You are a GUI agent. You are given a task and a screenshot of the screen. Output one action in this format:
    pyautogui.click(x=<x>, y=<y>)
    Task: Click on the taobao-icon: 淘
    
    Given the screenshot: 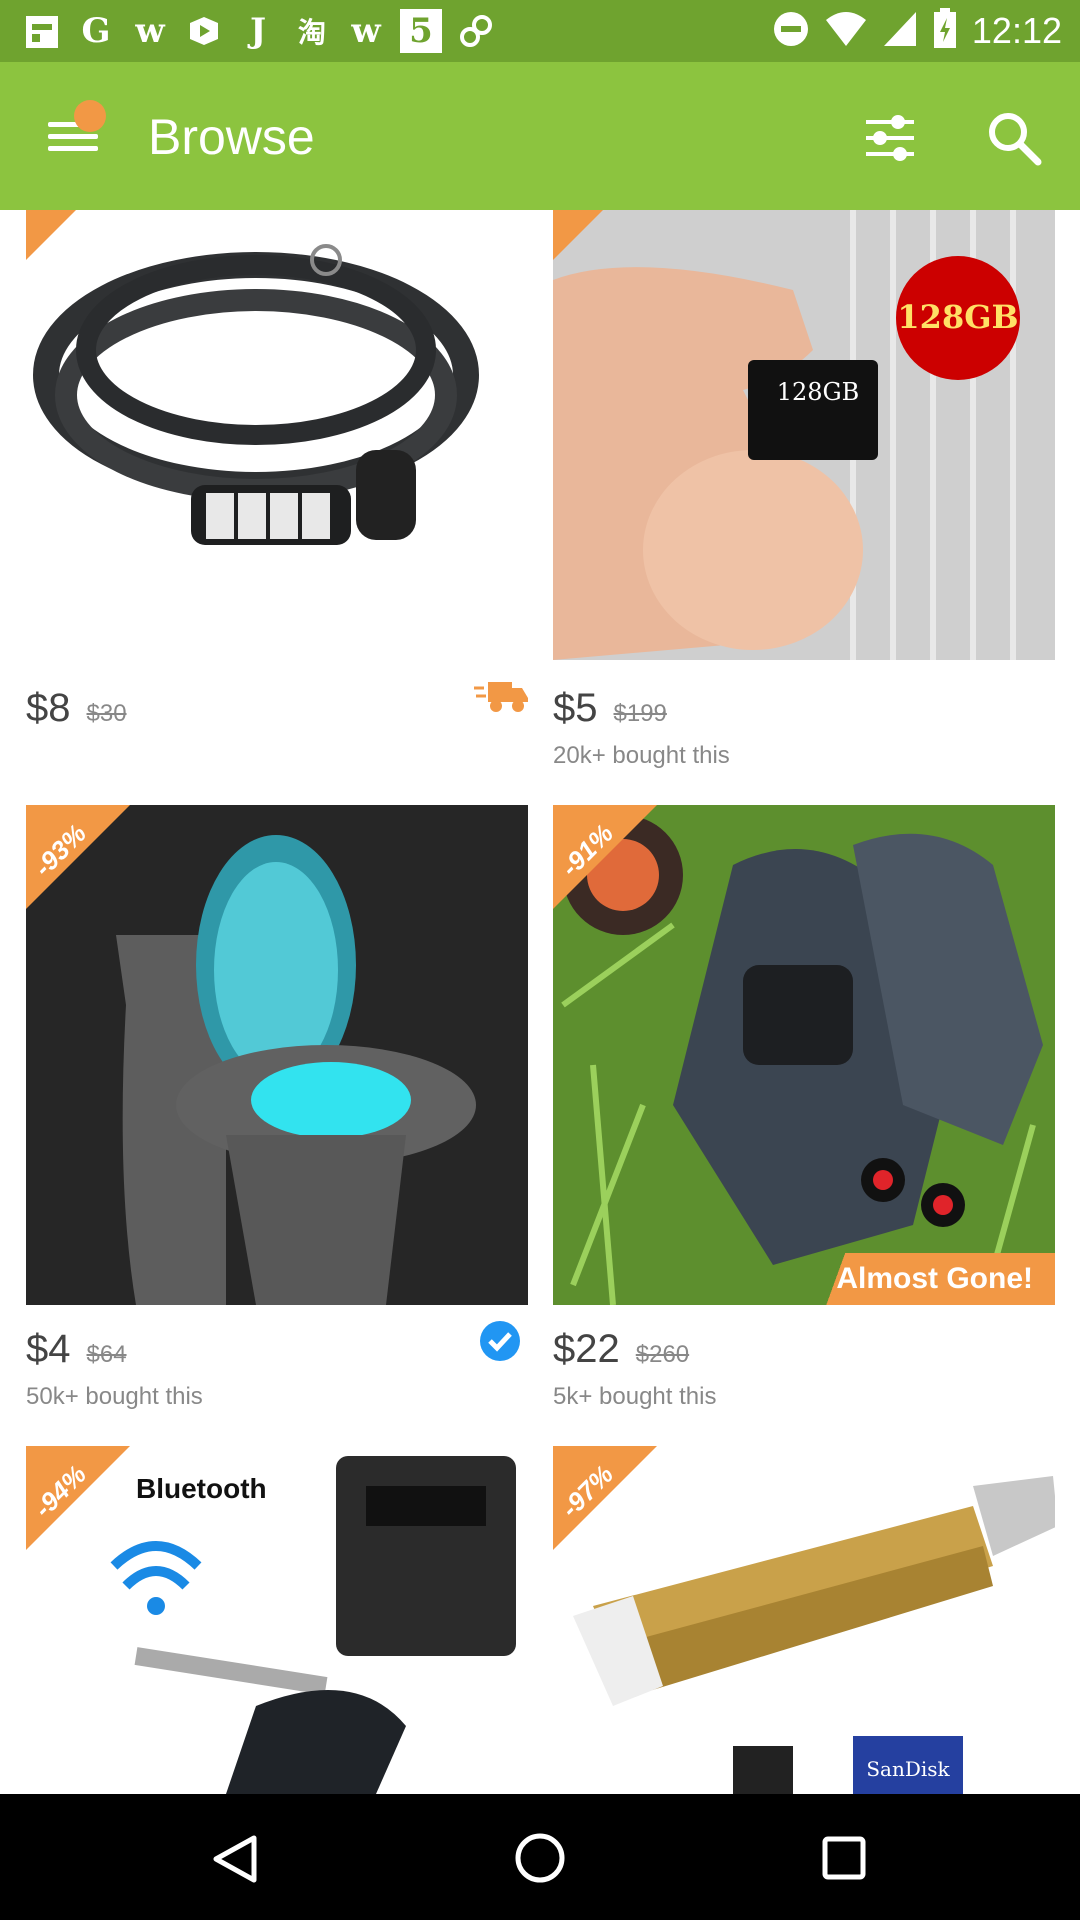 What is the action you would take?
    pyautogui.click(x=311, y=32)
    